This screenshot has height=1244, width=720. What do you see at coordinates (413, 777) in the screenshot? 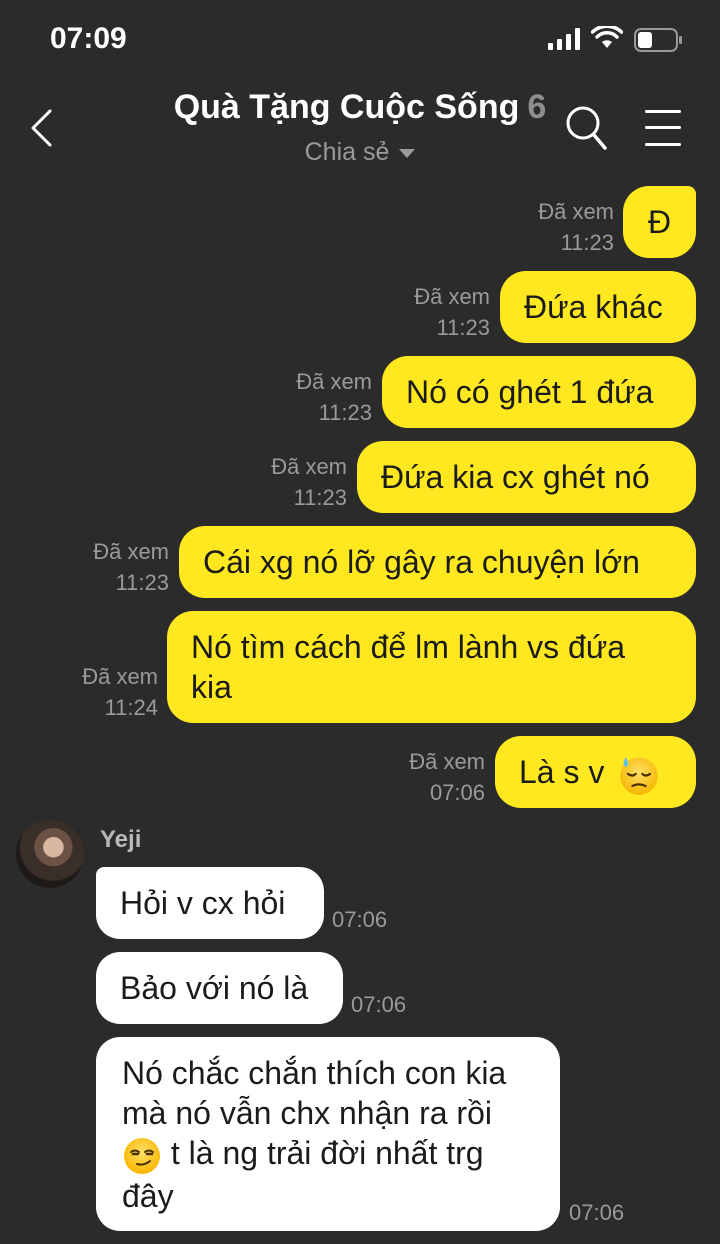
I see `message-meta: Đã xem 07:06` at bounding box center [413, 777].